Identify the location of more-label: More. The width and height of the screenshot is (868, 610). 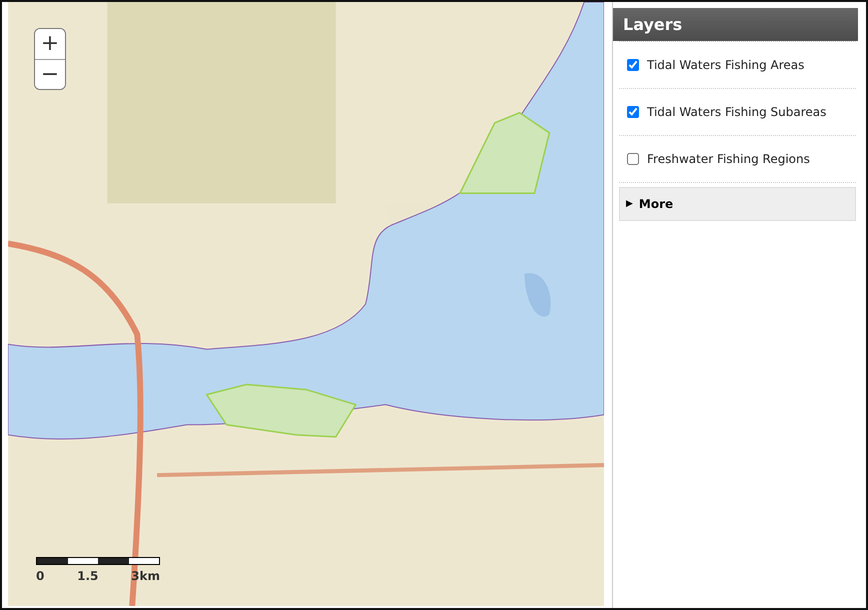
(656, 204).